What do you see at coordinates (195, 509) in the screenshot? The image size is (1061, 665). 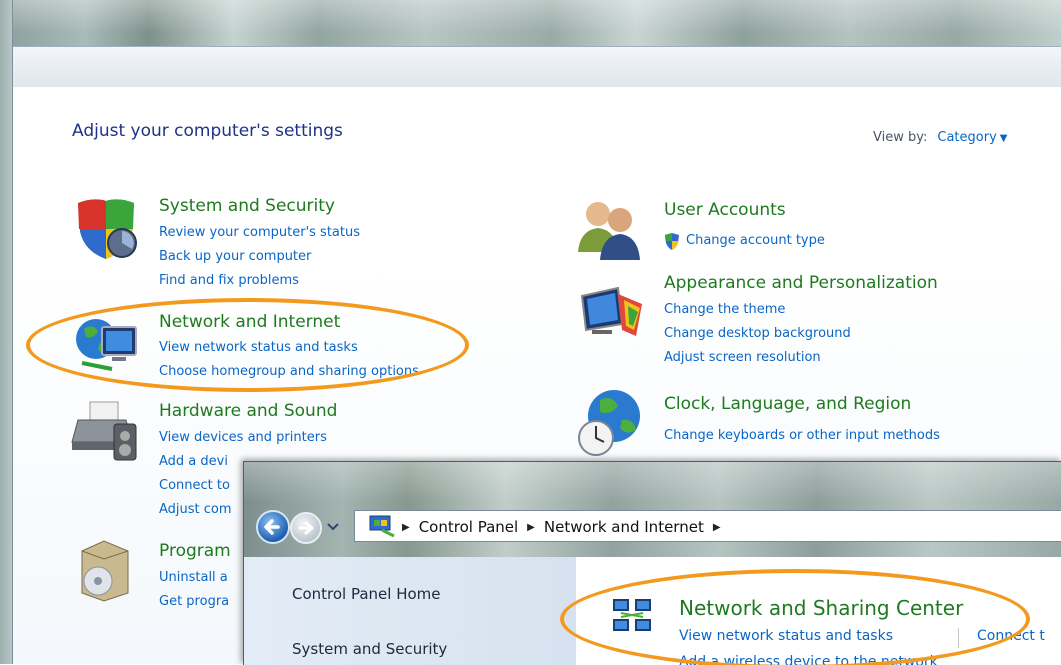 I see `link-adjust-com: Adjust com` at bounding box center [195, 509].